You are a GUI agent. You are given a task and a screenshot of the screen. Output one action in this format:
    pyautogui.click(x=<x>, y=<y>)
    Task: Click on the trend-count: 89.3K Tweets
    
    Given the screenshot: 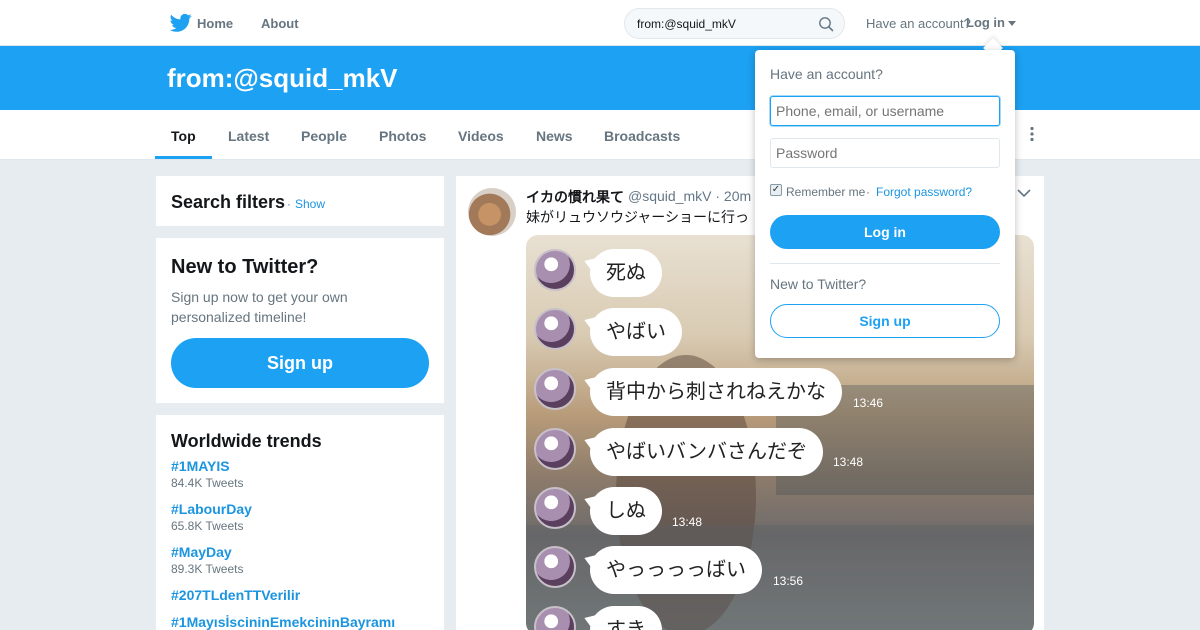 What is the action you would take?
    pyautogui.click(x=207, y=569)
    